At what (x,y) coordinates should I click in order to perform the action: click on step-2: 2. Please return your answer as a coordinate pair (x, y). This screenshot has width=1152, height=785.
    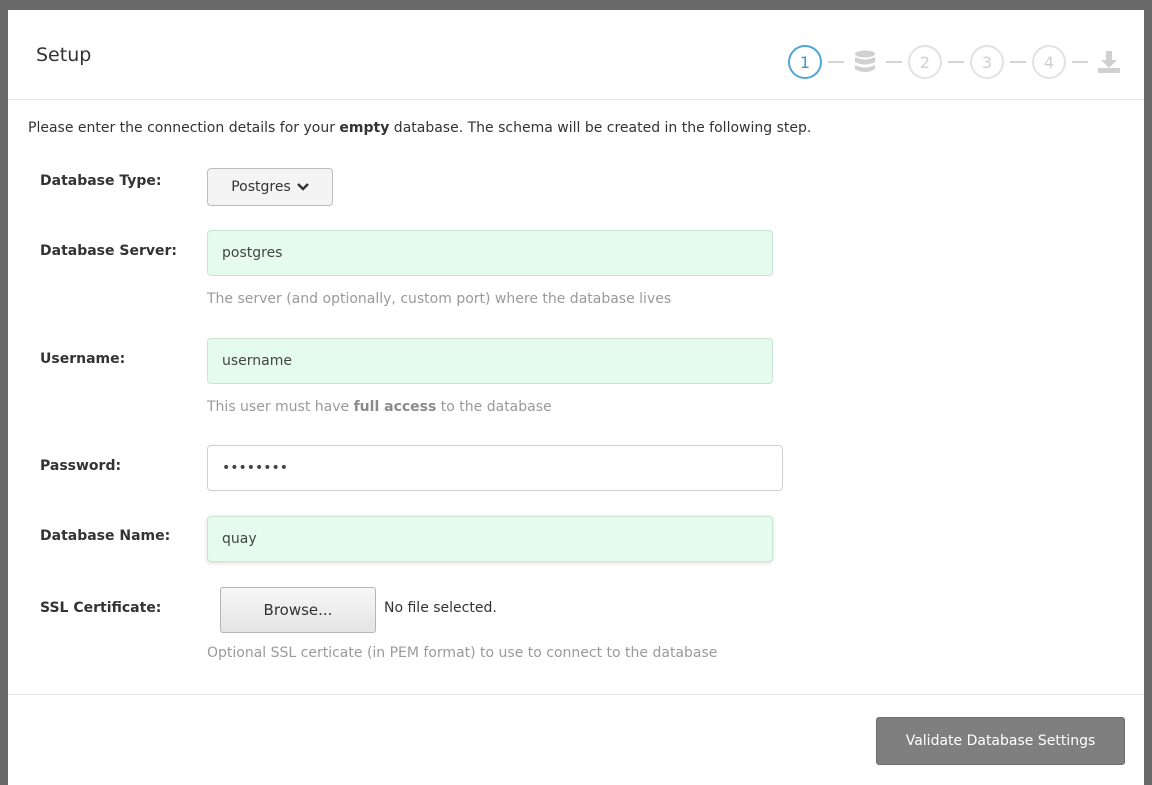
    Looking at the image, I should click on (925, 62).